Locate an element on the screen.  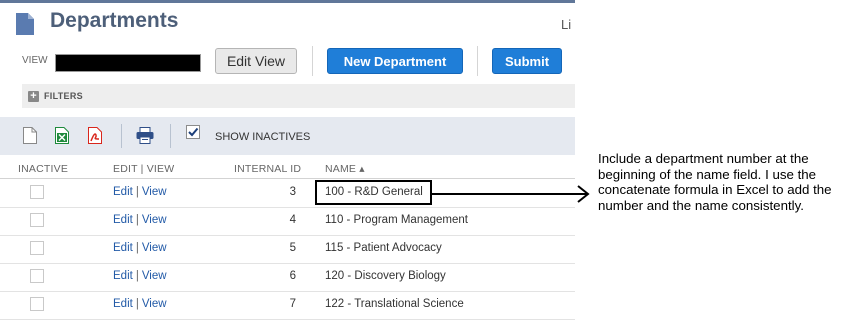
pdf-icon is located at coordinates (95, 138).